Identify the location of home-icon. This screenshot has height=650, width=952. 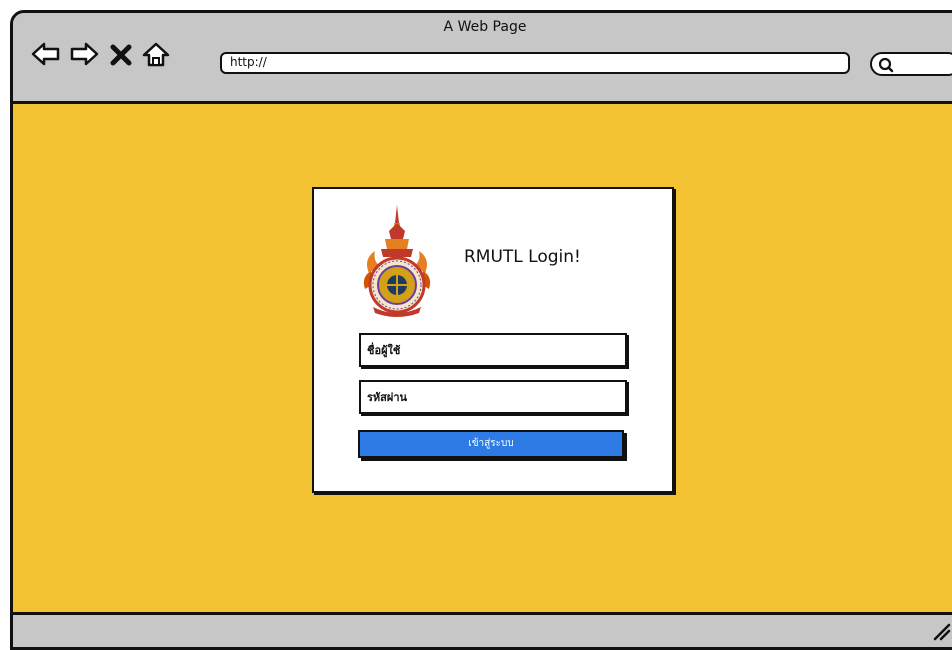
(156, 54).